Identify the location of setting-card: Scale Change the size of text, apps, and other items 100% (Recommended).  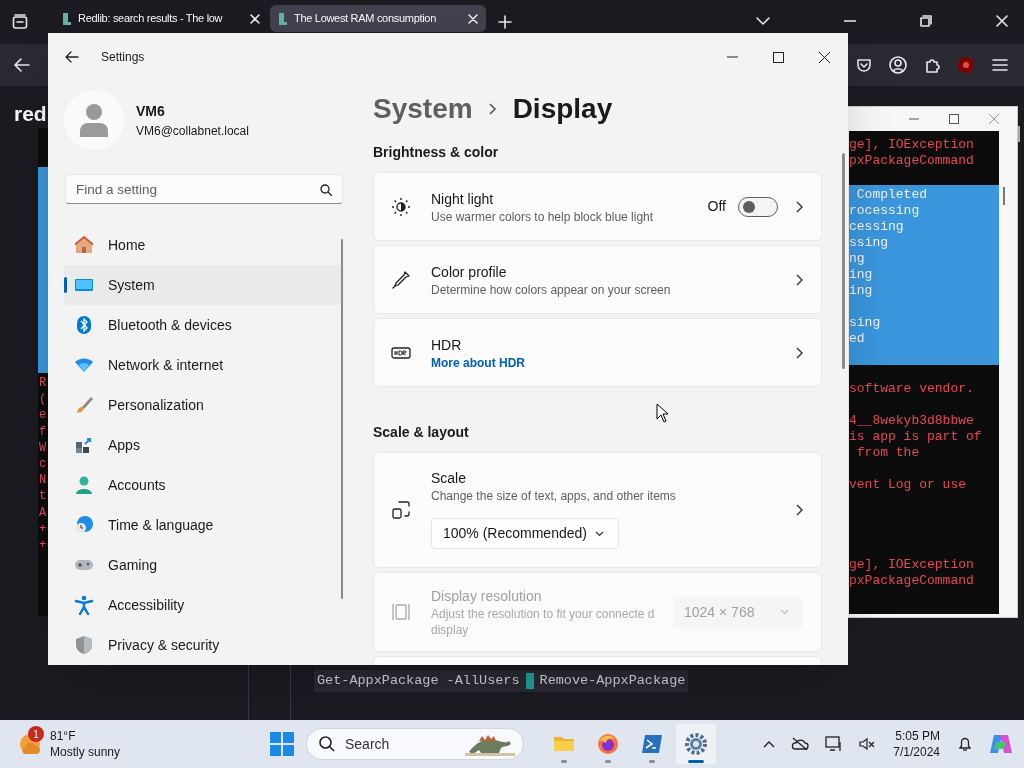
(597, 510).